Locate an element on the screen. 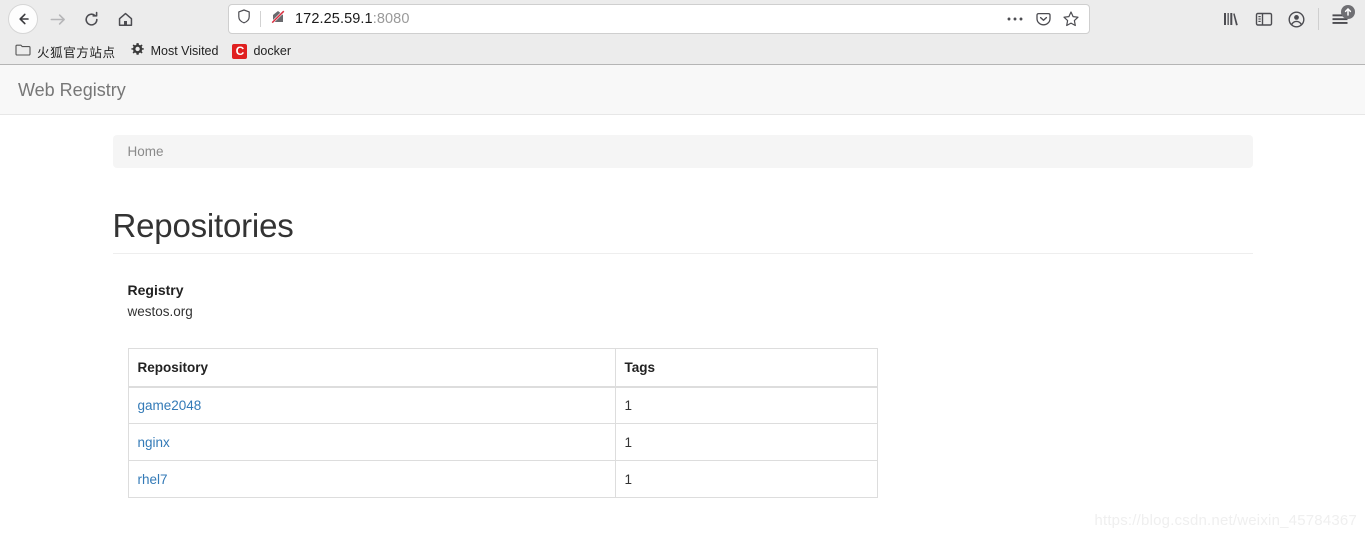 This screenshot has width=1365, height=537. reload-icon is located at coordinates (91, 19).